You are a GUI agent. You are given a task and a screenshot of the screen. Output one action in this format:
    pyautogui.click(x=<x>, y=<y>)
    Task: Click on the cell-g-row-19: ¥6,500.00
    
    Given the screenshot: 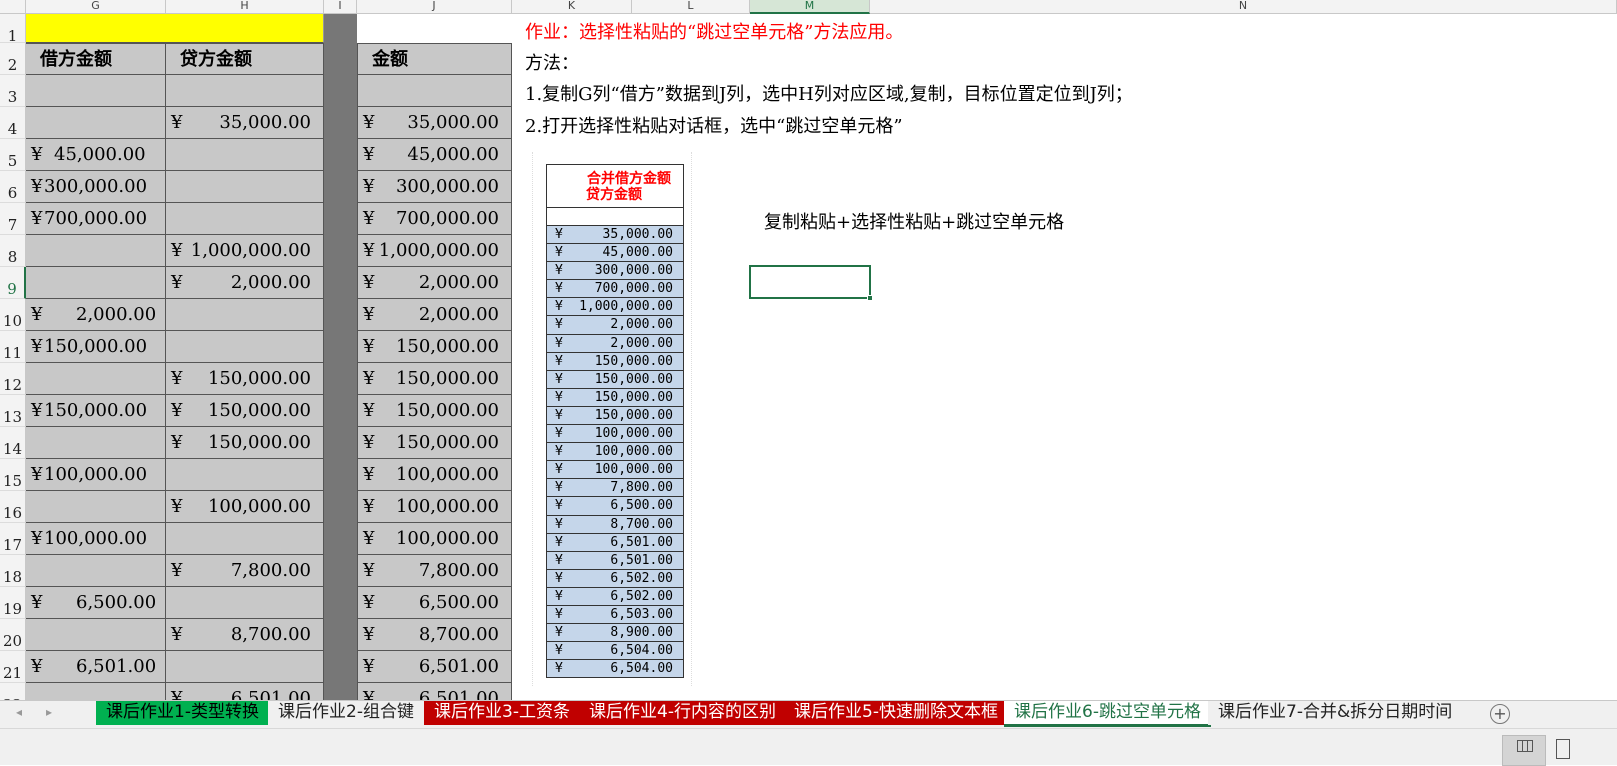 What is the action you would take?
    pyautogui.click(x=96, y=603)
    